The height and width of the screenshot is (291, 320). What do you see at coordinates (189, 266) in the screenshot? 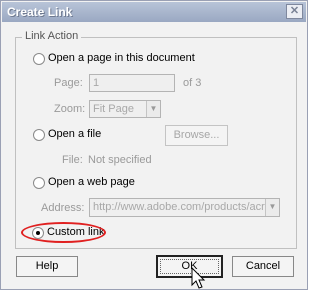
I see `ok-button: OK` at bounding box center [189, 266].